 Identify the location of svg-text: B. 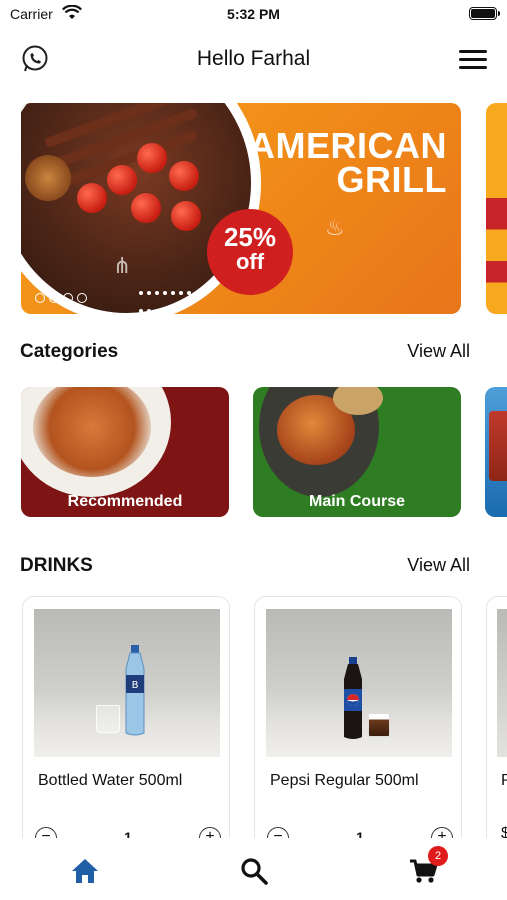
(135, 685).